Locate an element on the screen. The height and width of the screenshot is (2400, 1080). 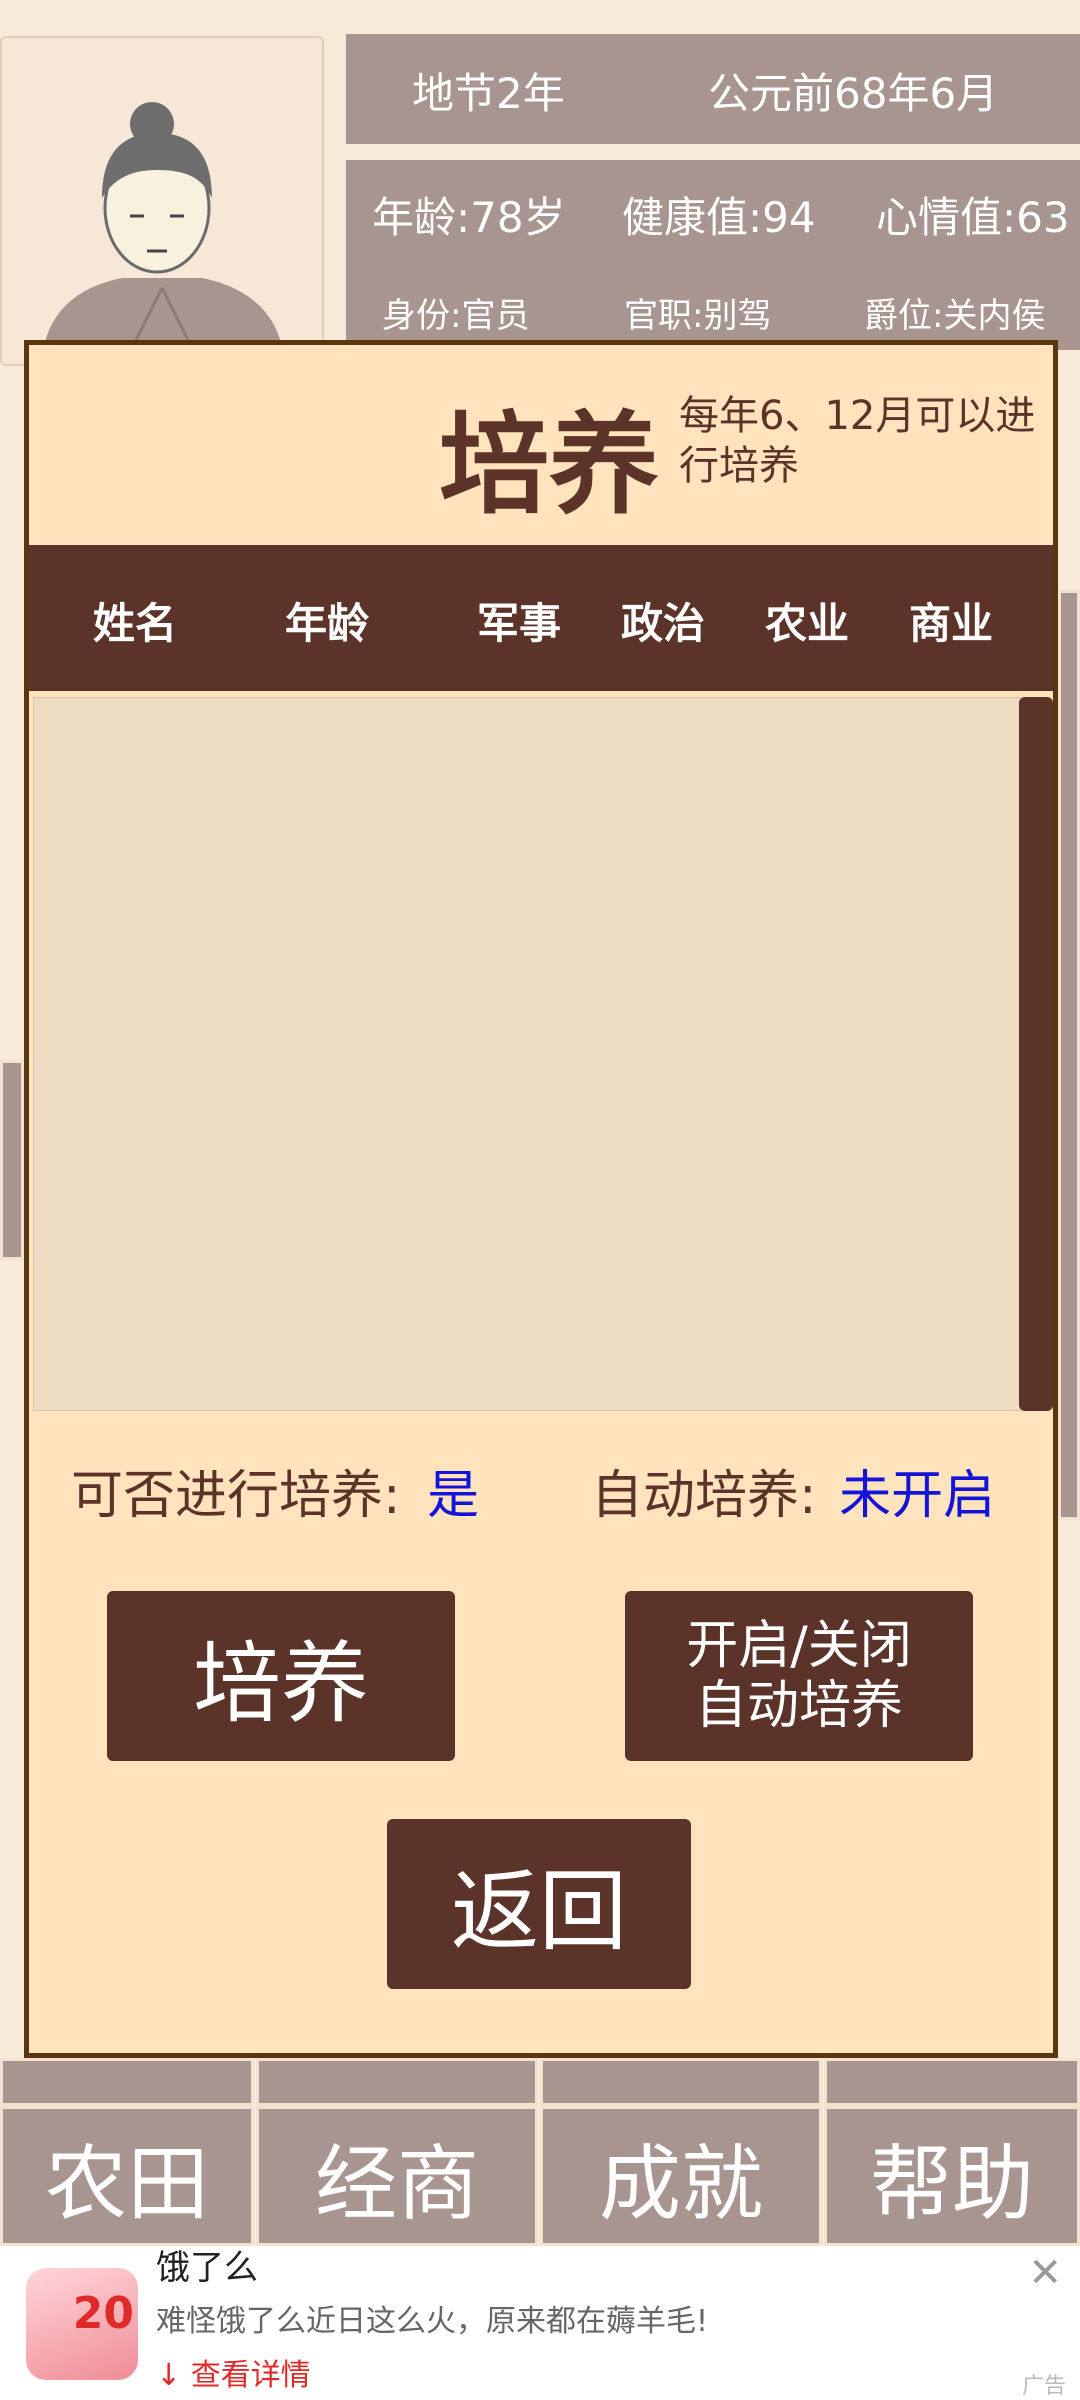
column-politics: 政治 is located at coordinates (663, 623).